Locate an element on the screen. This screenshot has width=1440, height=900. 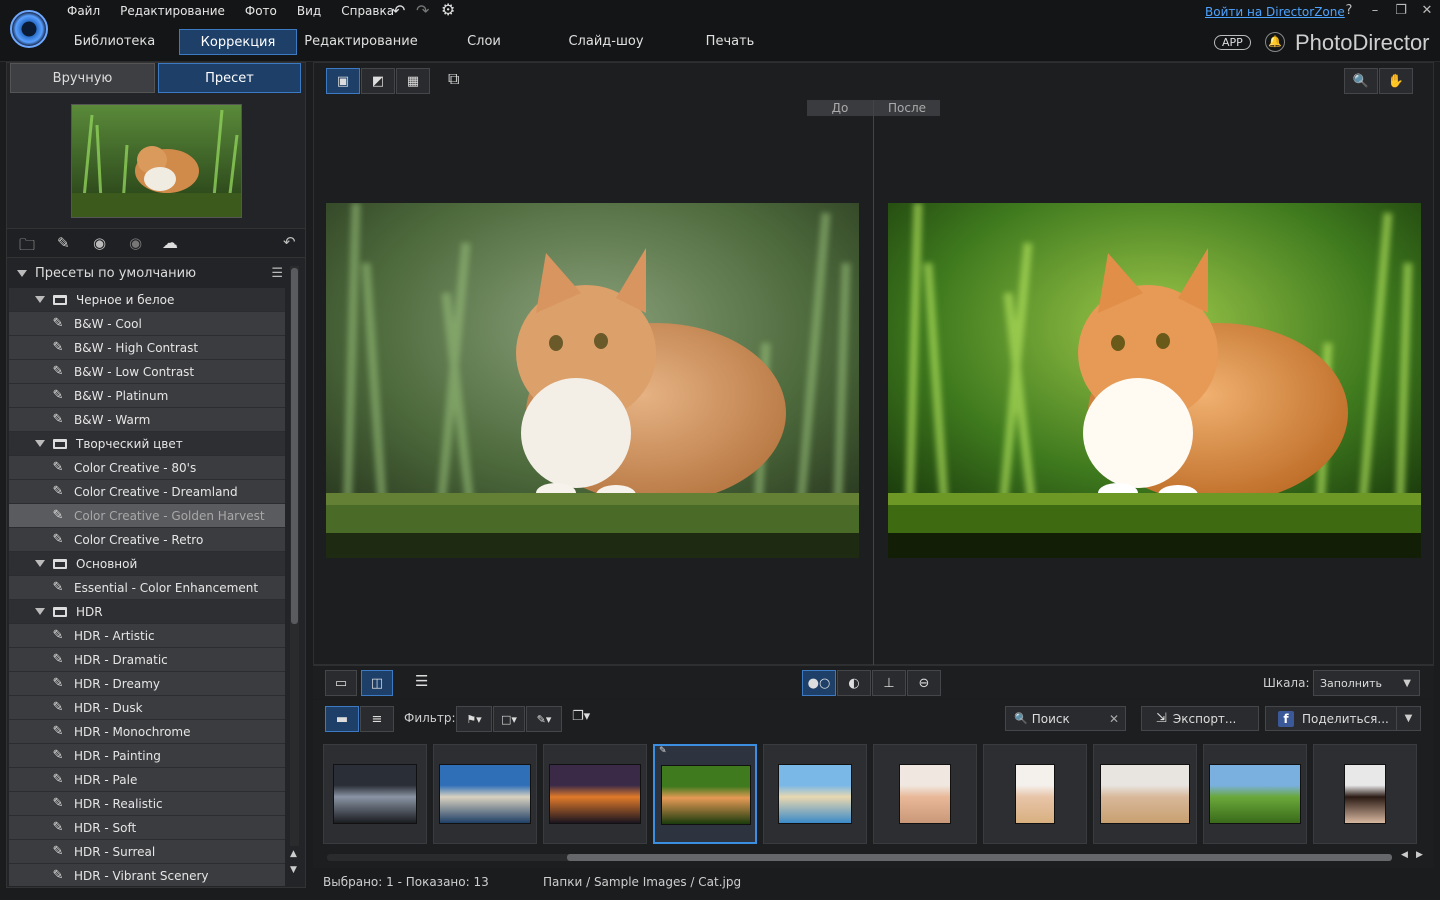
preset-item: ✎ HDR - Soft is located at coordinates (147, 828).